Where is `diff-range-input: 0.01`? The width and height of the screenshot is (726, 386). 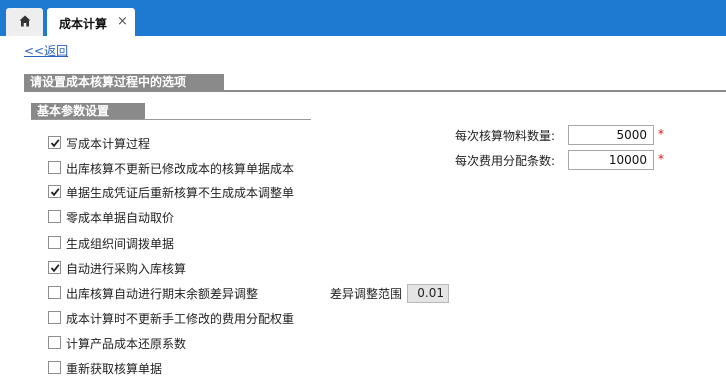 diff-range-input: 0.01 is located at coordinates (428, 293).